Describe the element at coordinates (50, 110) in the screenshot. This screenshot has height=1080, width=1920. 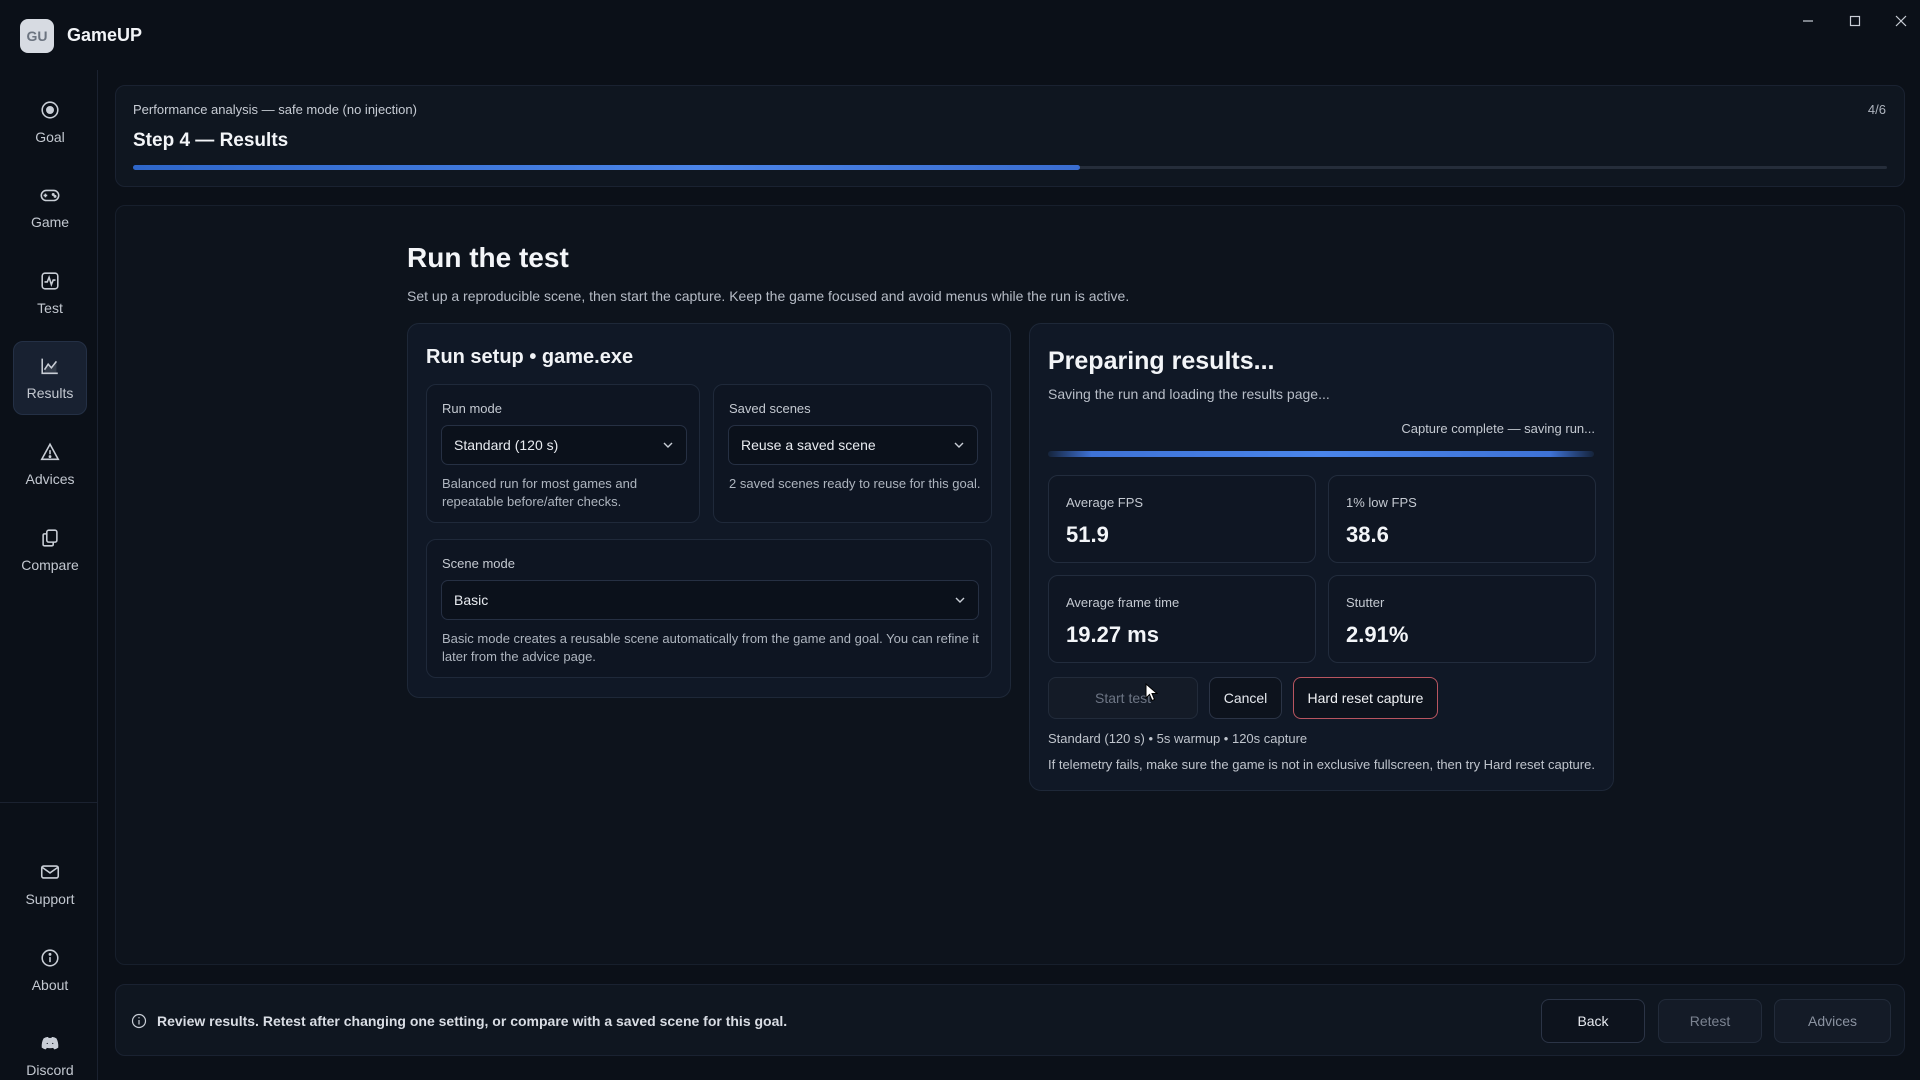
I see `target-icon` at that location.